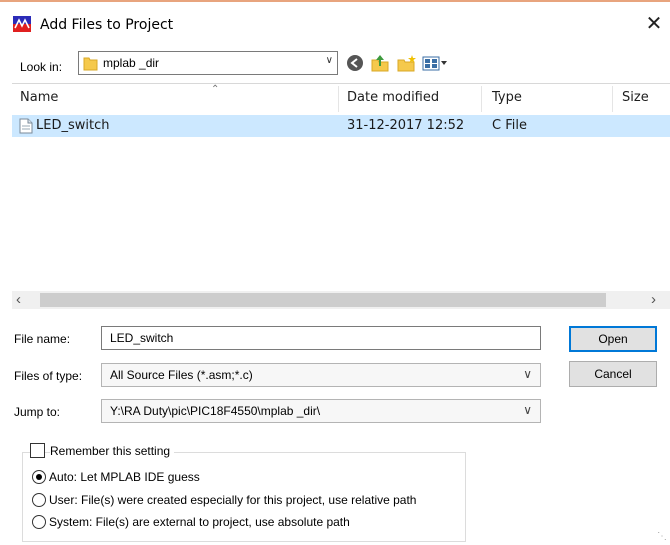 The width and height of the screenshot is (670, 545). Describe the element at coordinates (335, 22) in the screenshot. I see `title-bar: Add Files to Project ✕` at that location.